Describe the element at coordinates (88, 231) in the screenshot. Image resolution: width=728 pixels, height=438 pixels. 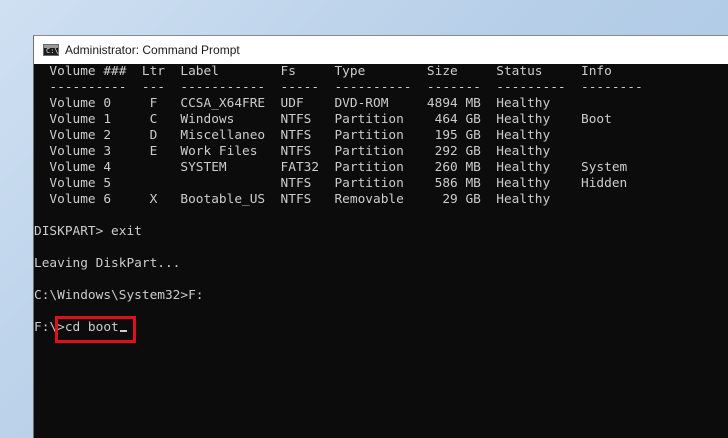
I see `console-line: DISKPART> exit` at that location.